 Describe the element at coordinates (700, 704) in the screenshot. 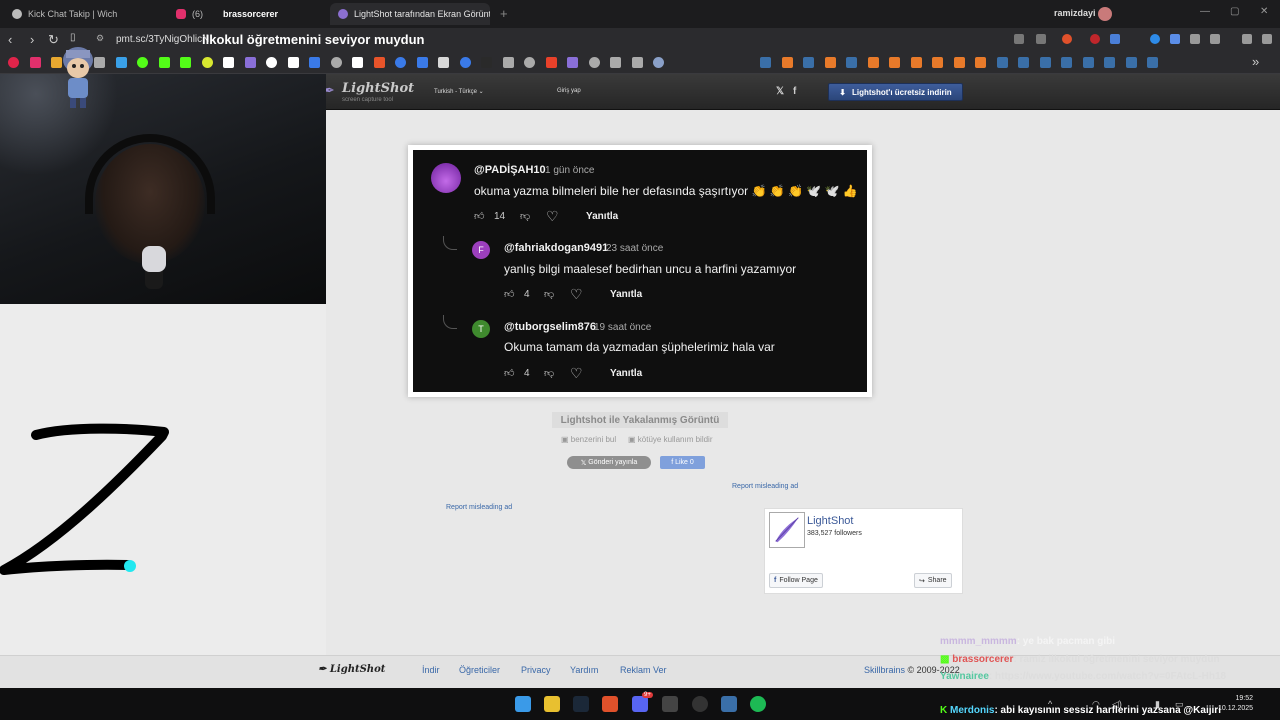

I see `obs-icon` at that location.